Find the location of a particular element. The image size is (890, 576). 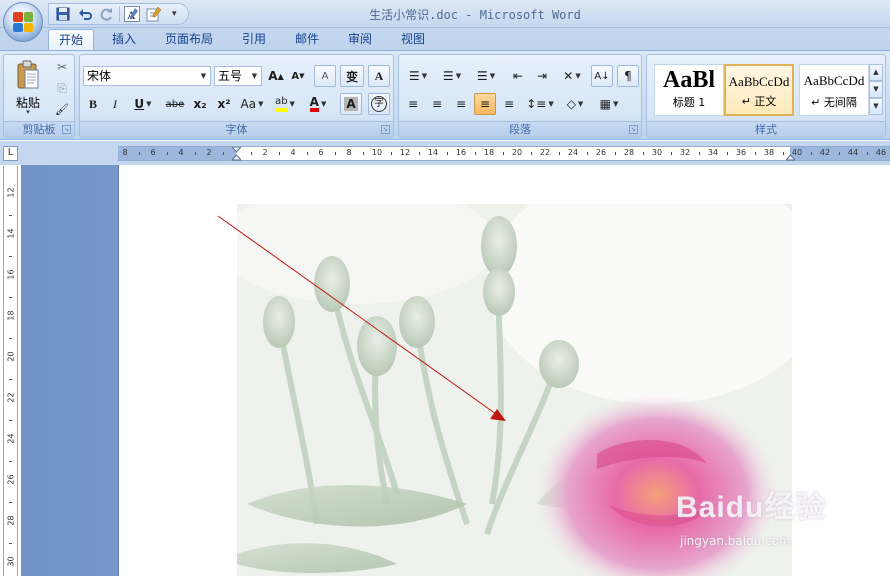

office-button is located at coordinates (23, 22).